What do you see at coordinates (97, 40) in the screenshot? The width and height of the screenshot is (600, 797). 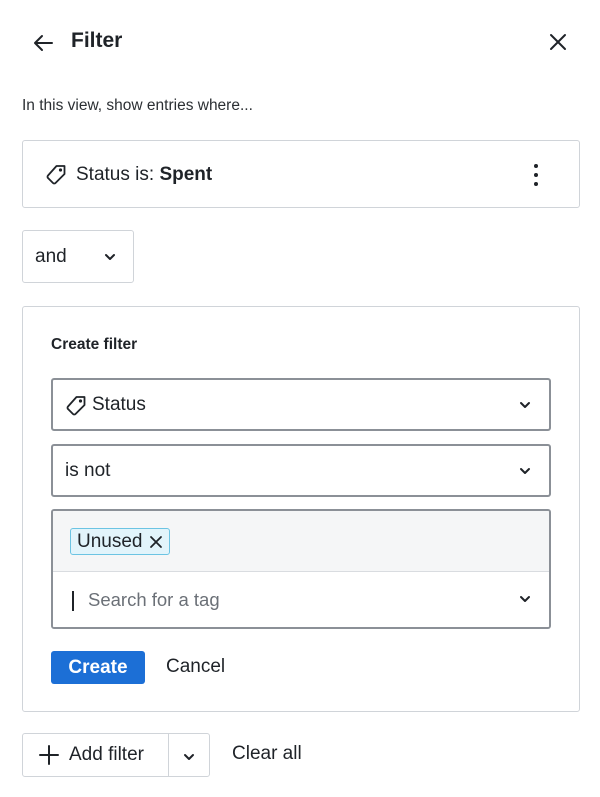 I see `page-title: Filter` at bounding box center [97, 40].